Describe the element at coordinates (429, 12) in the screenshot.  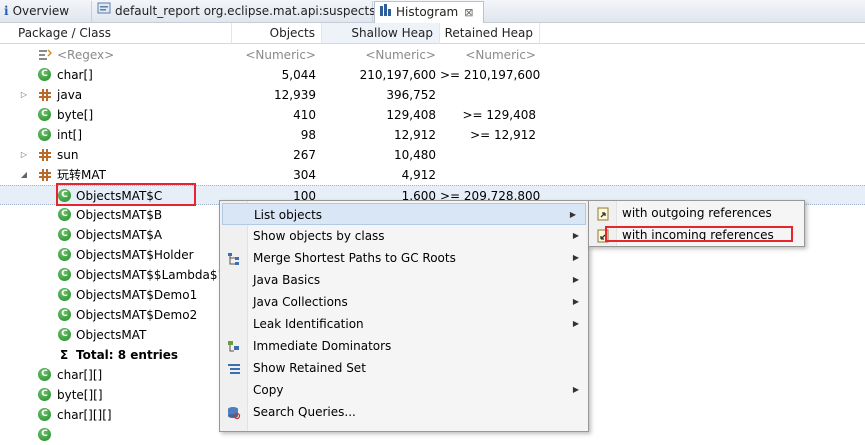
I see `tab-histogram: Histogram ⊠` at that location.